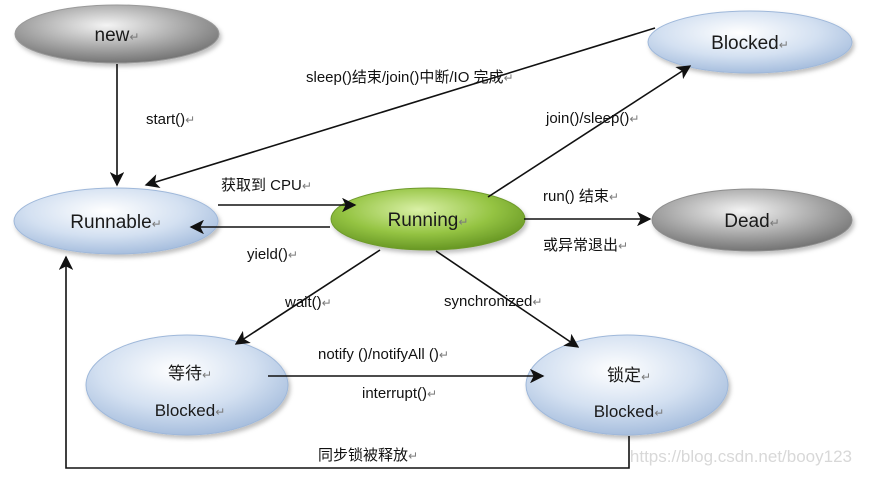  I want to click on watermark-url: https://blog.csdn.net/booy123, so click(741, 456).